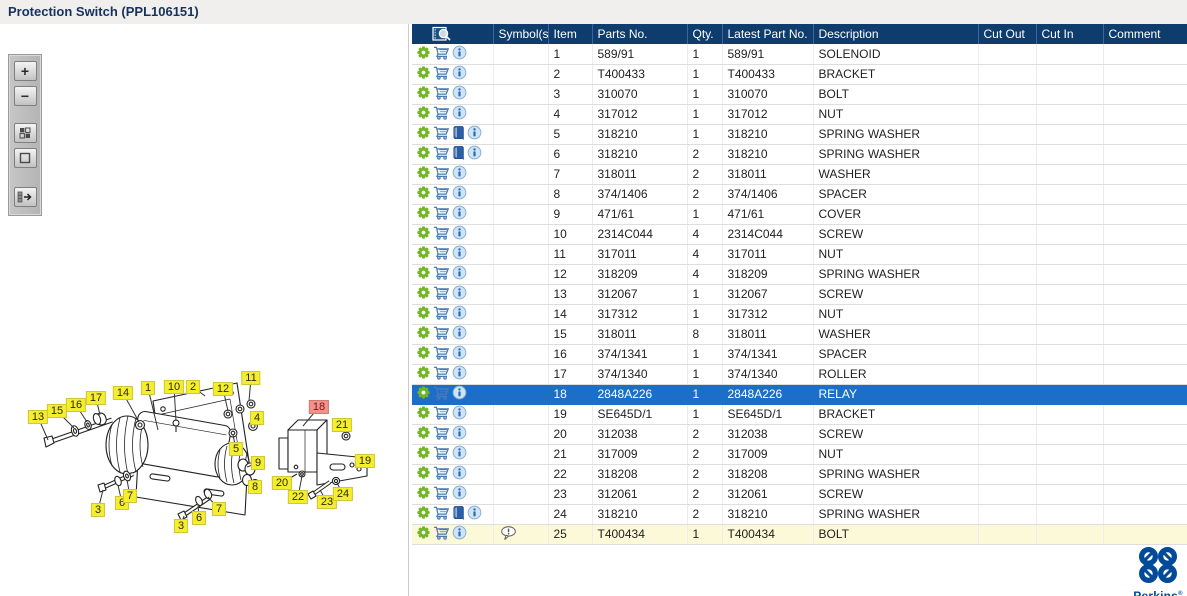  Describe the element at coordinates (799, 214) in the screenshot. I see `table-row: 9 471/61 1 471/61 COVER` at that location.